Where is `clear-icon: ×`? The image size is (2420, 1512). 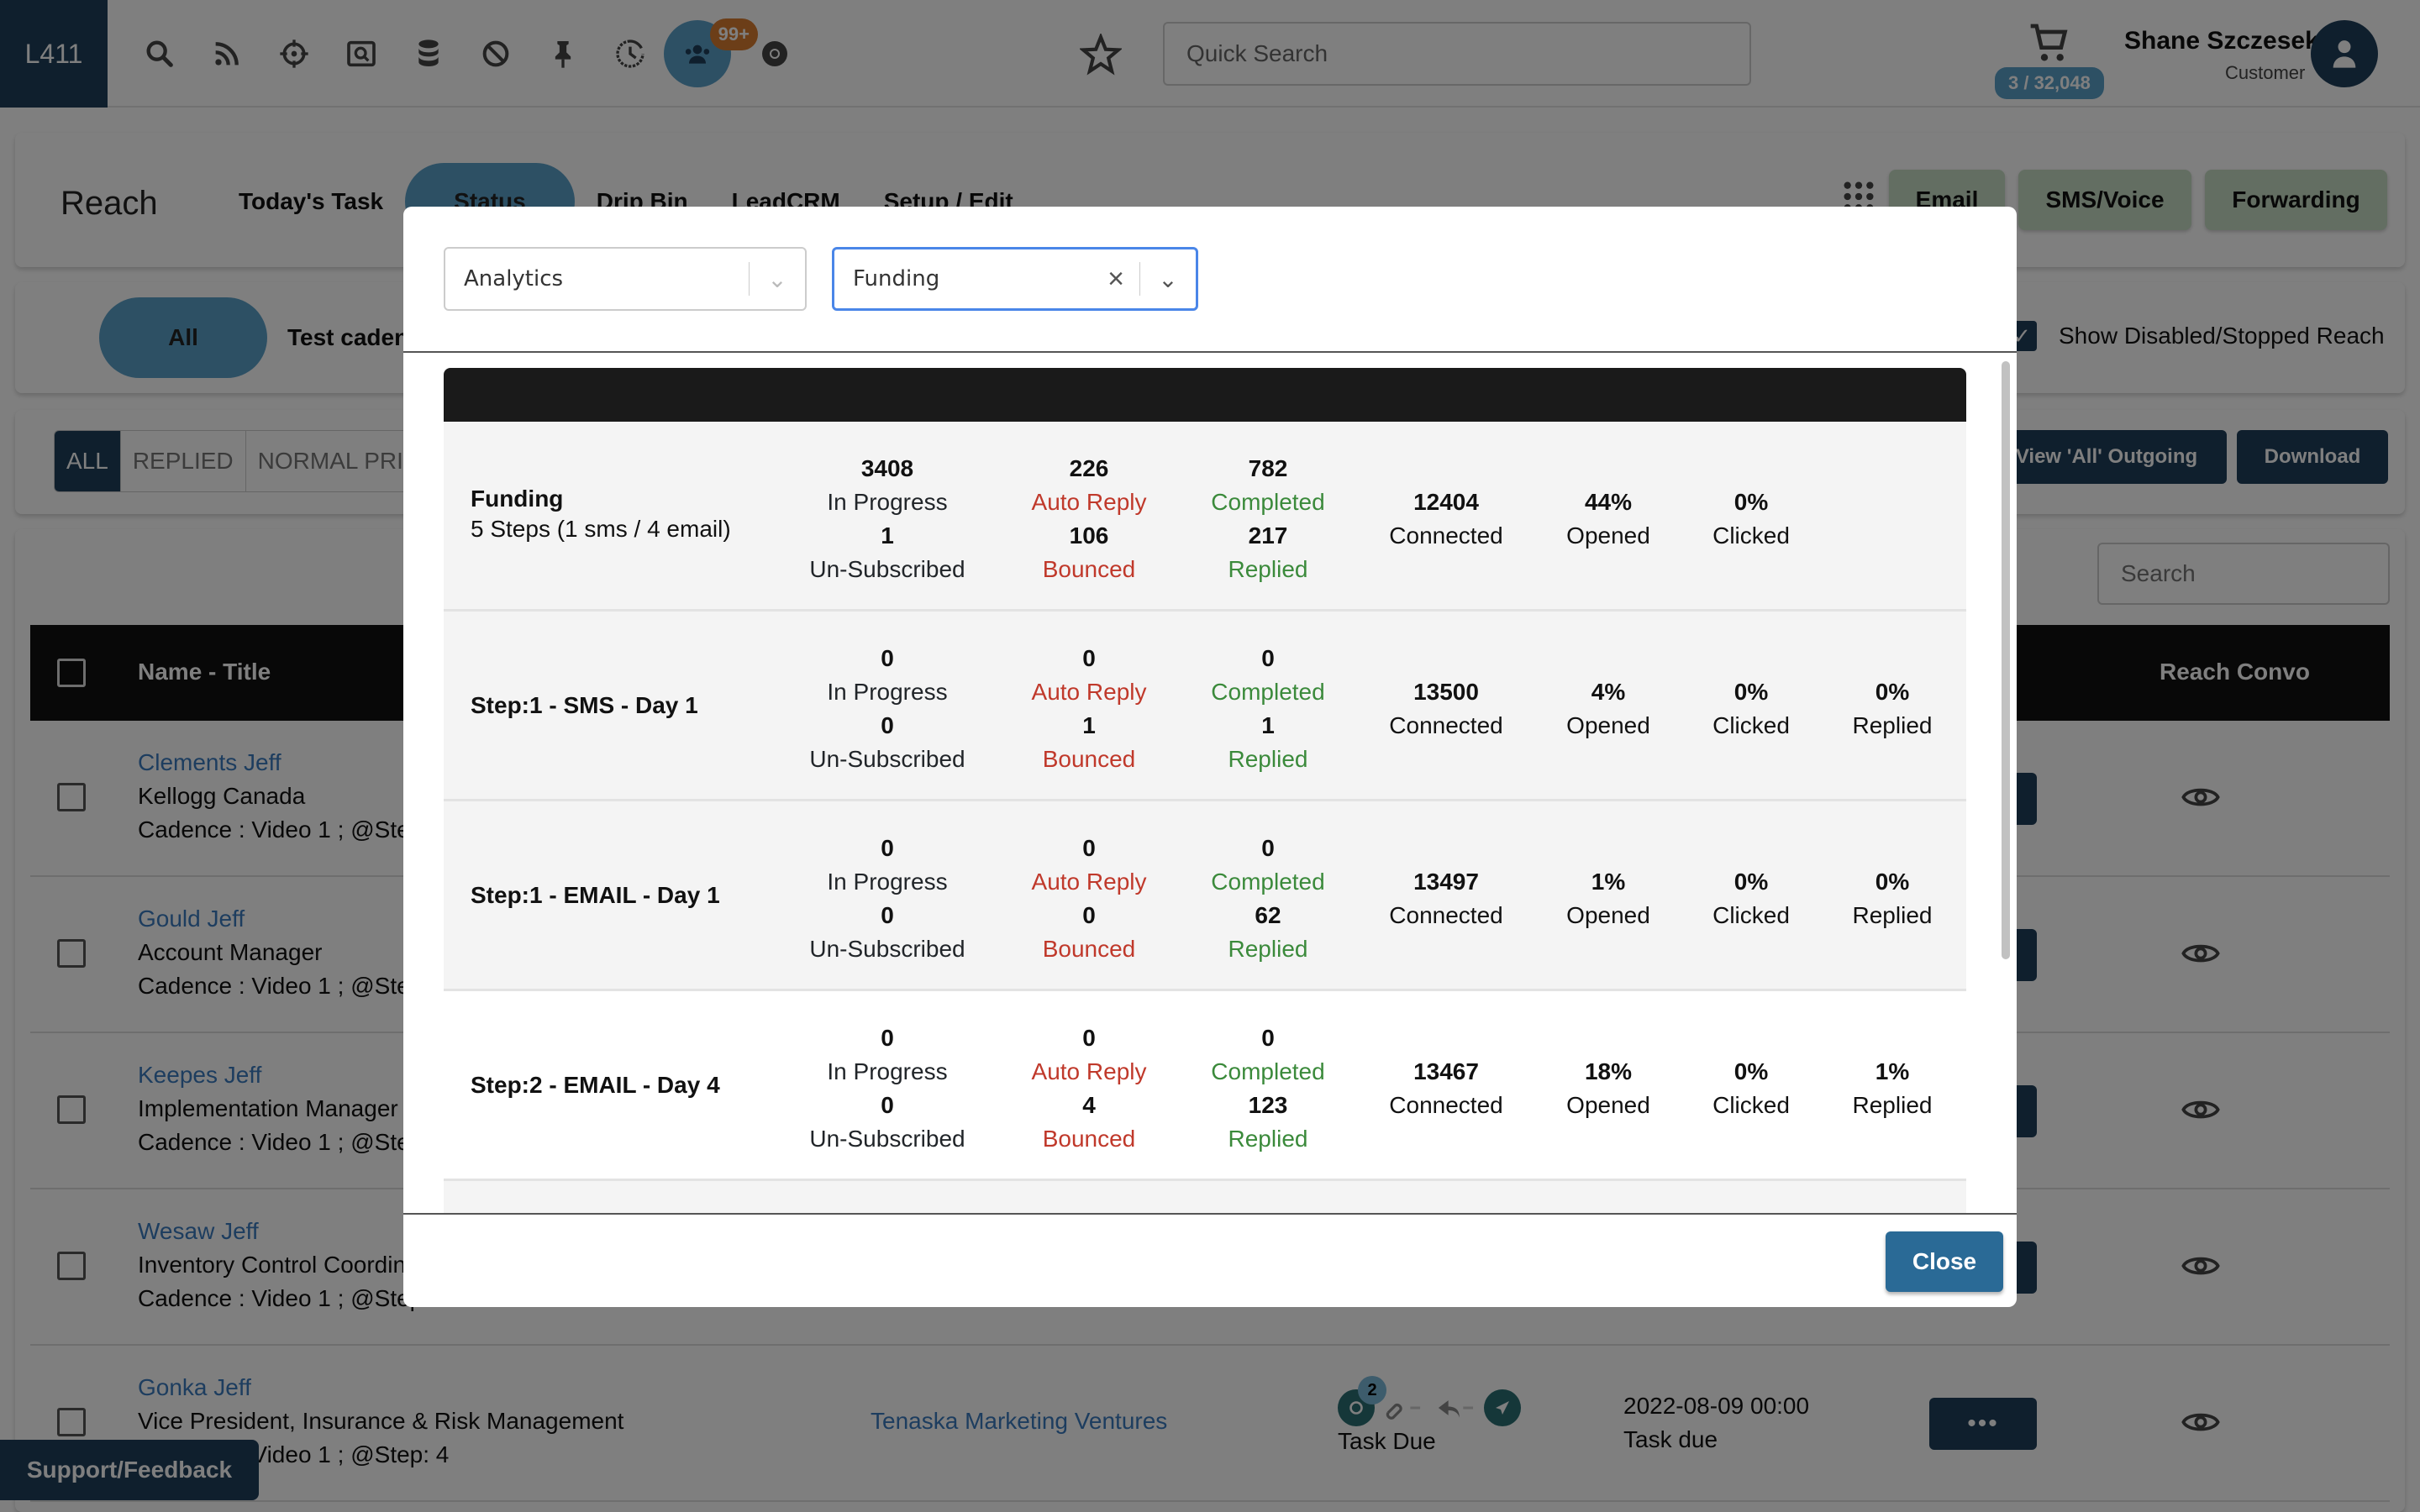 clear-icon: × is located at coordinates (1115, 279).